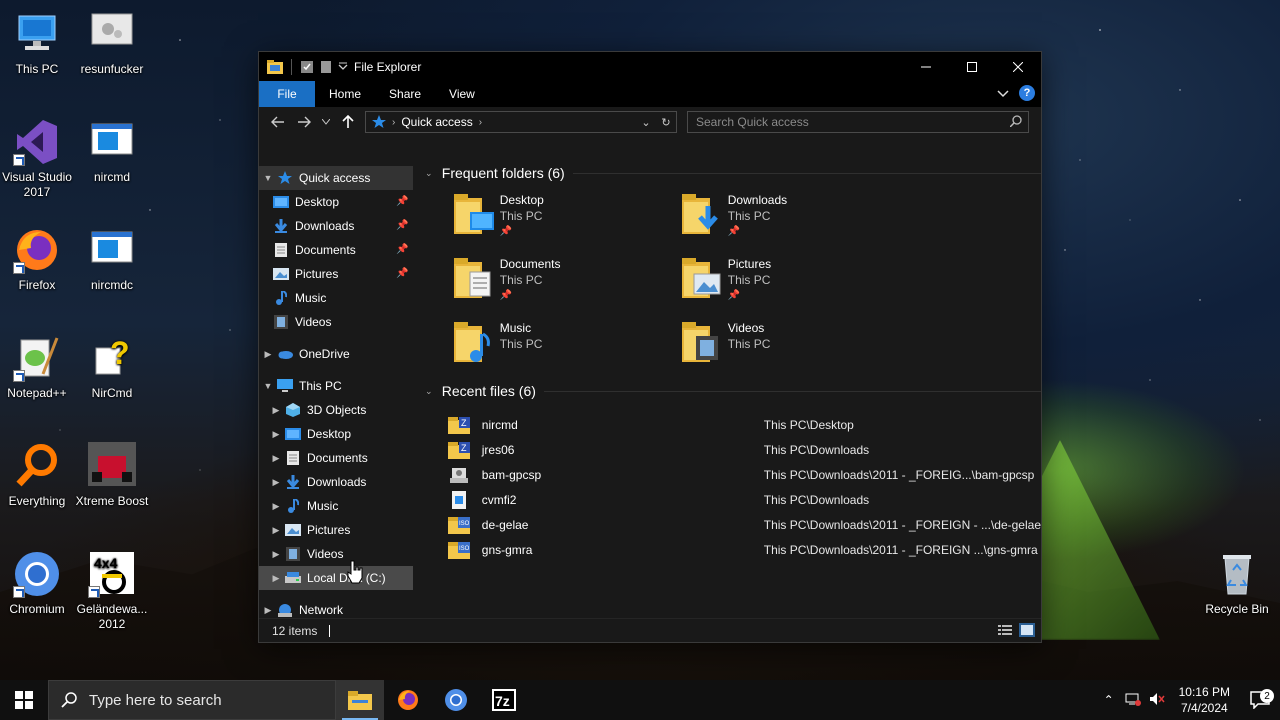 The height and width of the screenshot is (720, 1280). What do you see at coordinates (326, 122) in the screenshot?
I see `recent-locations-button` at bounding box center [326, 122].